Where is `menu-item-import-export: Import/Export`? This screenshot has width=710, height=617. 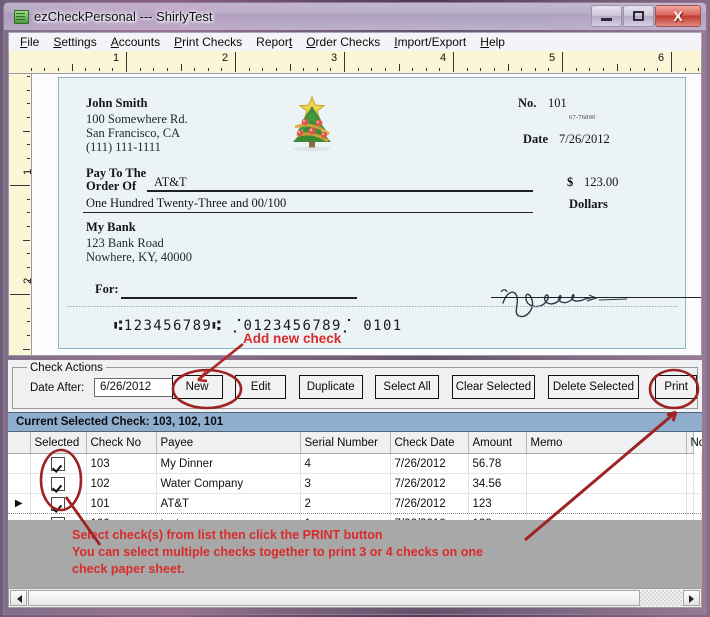 menu-item-import-export: Import/Export is located at coordinates (430, 42).